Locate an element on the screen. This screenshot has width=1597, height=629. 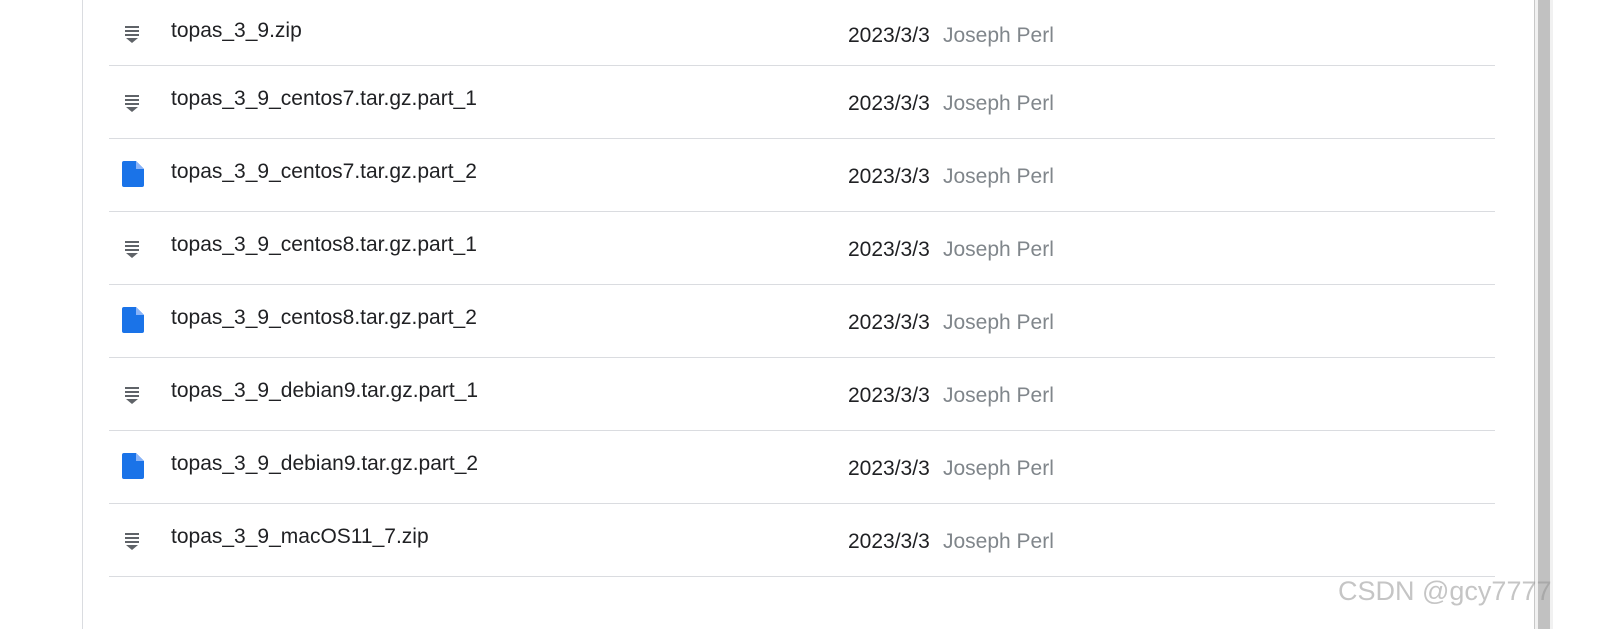
file-name: topas_3_9_debian9.tar.gz.part_1 is located at coordinates (324, 391).